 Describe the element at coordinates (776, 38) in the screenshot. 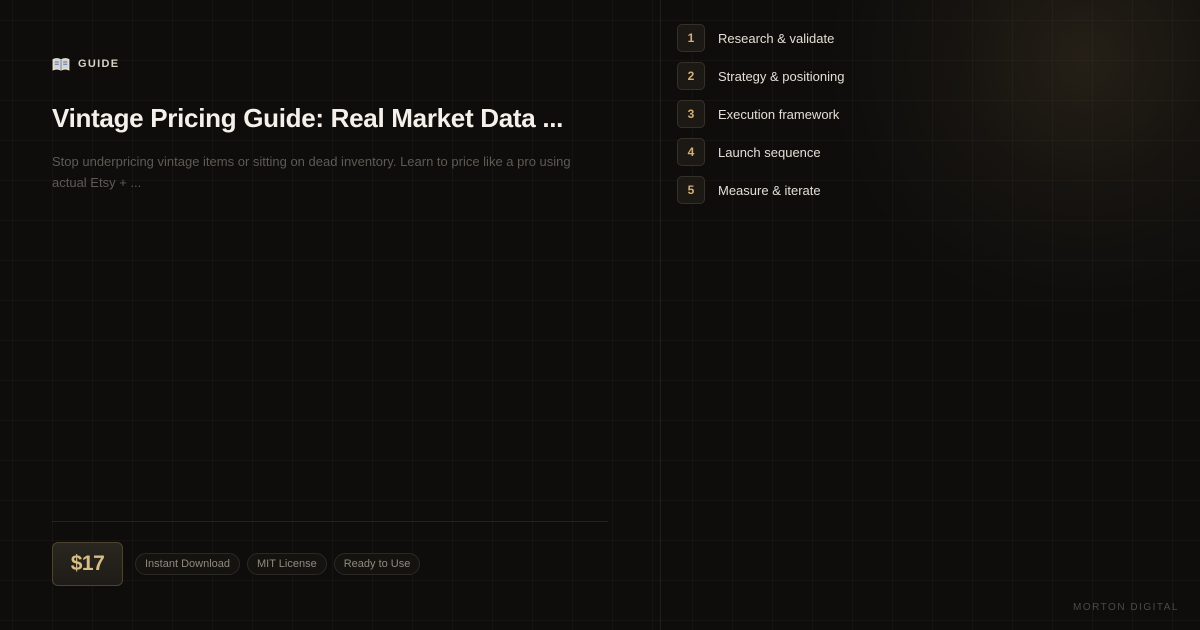

I see `step-label: Research & validate` at that location.